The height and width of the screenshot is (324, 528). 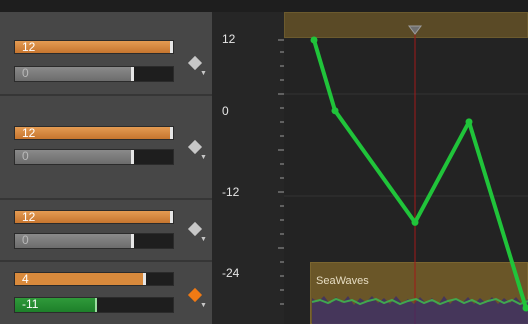 What do you see at coordinates (415, 30) in the screenshot?
I see `playhead-marker-icon` at bounding box center [415, 30].